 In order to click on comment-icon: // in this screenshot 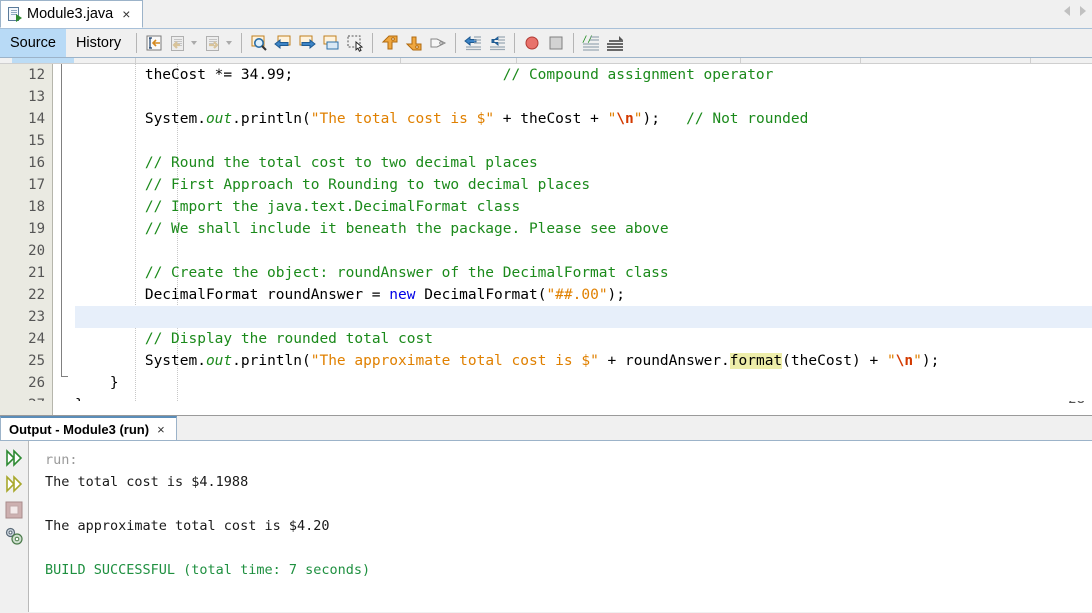, I will do `click(591, 43)`.